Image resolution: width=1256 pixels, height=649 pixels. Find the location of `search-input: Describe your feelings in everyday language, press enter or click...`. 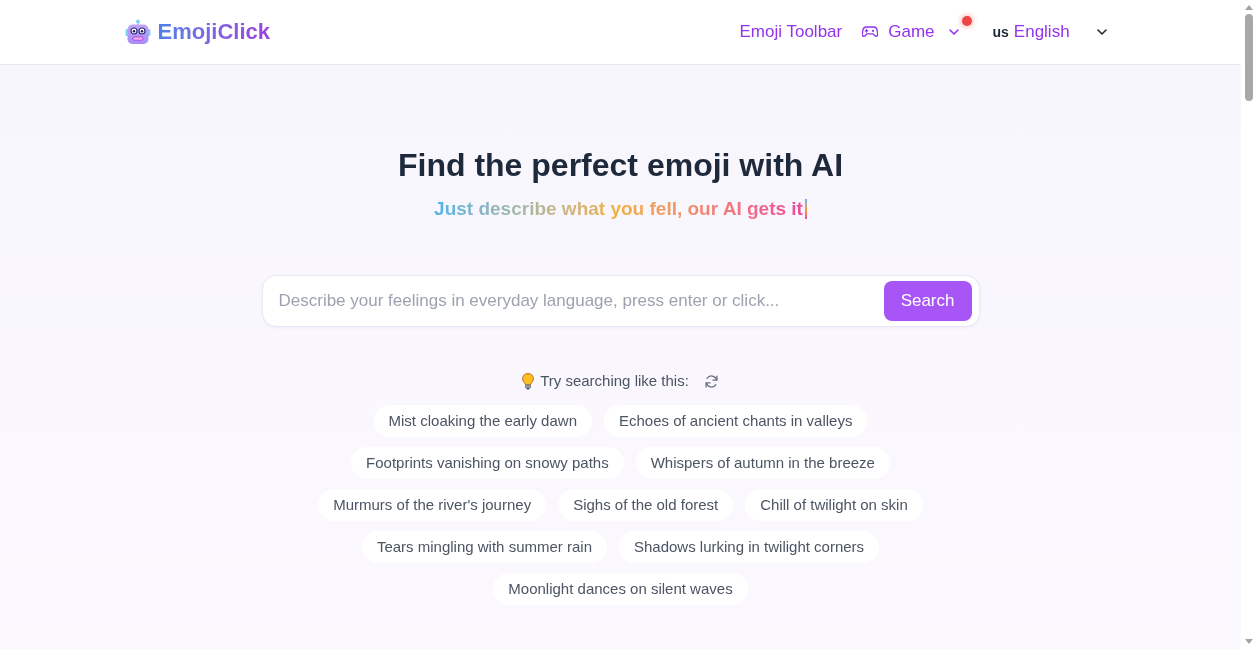

search-input: Describe your feelings in everyday language, press enter or click... is located at coordinates (581, 301).